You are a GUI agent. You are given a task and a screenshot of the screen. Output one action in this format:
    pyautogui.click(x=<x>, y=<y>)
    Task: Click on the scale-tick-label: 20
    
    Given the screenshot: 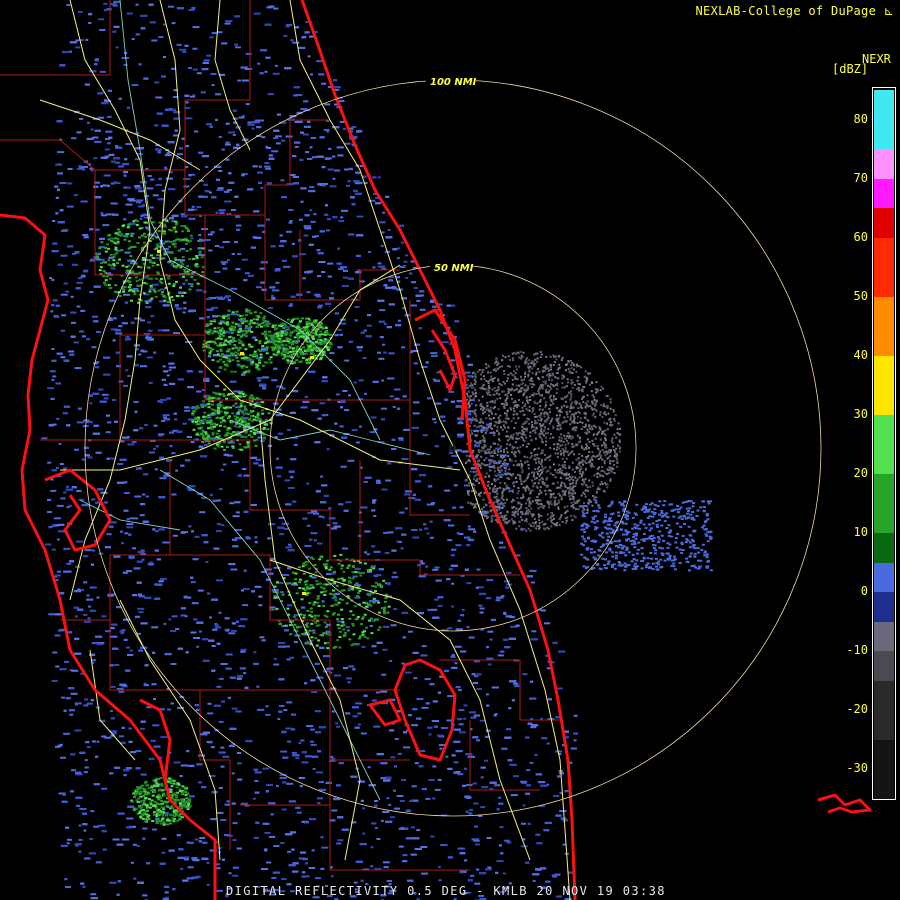 What is the action you would take?
    pyautogui.click(x=860, y=473)
    